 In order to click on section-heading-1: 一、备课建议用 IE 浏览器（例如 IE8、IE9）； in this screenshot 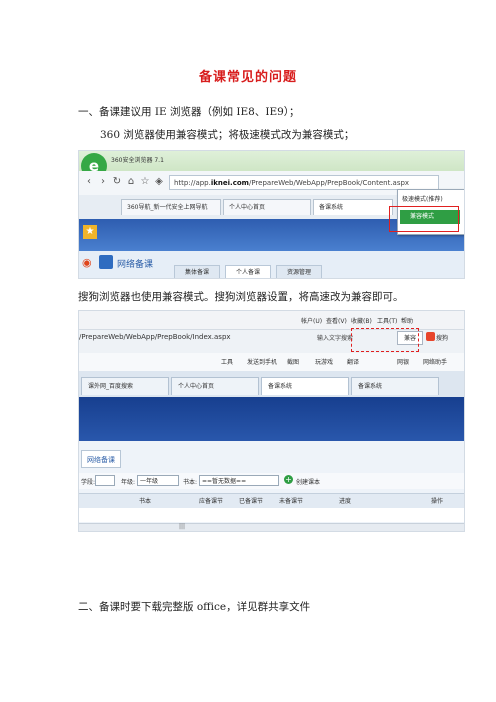, I will do `click(189, 112)`.